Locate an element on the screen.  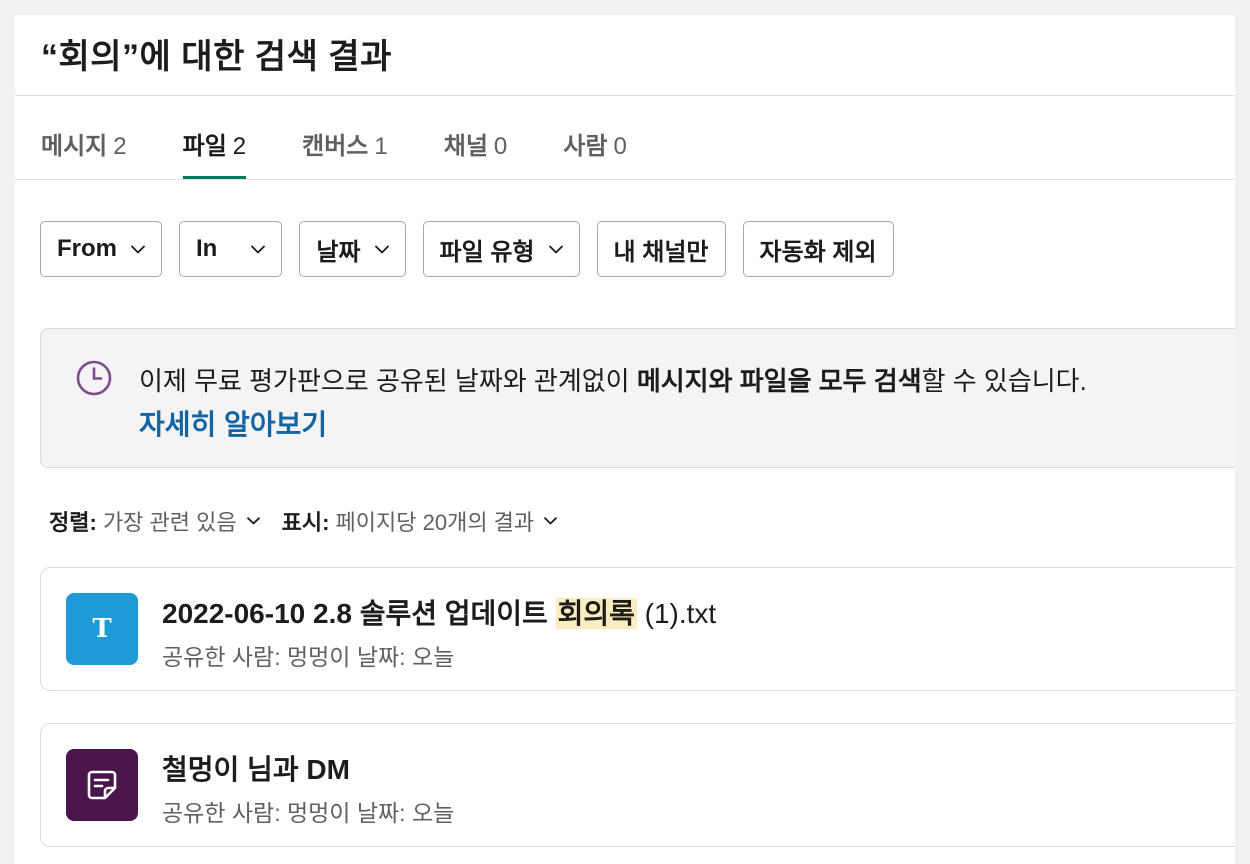
banner-text: 이제 무료 평가판으로 공유된 날짜와 관계없이 is located at coordinates (388, 381).